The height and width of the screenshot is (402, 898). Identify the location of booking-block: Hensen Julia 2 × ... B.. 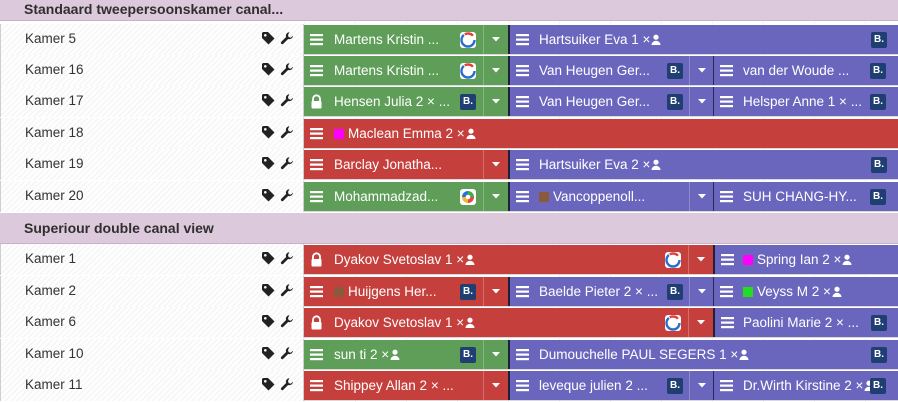
(406, 101).